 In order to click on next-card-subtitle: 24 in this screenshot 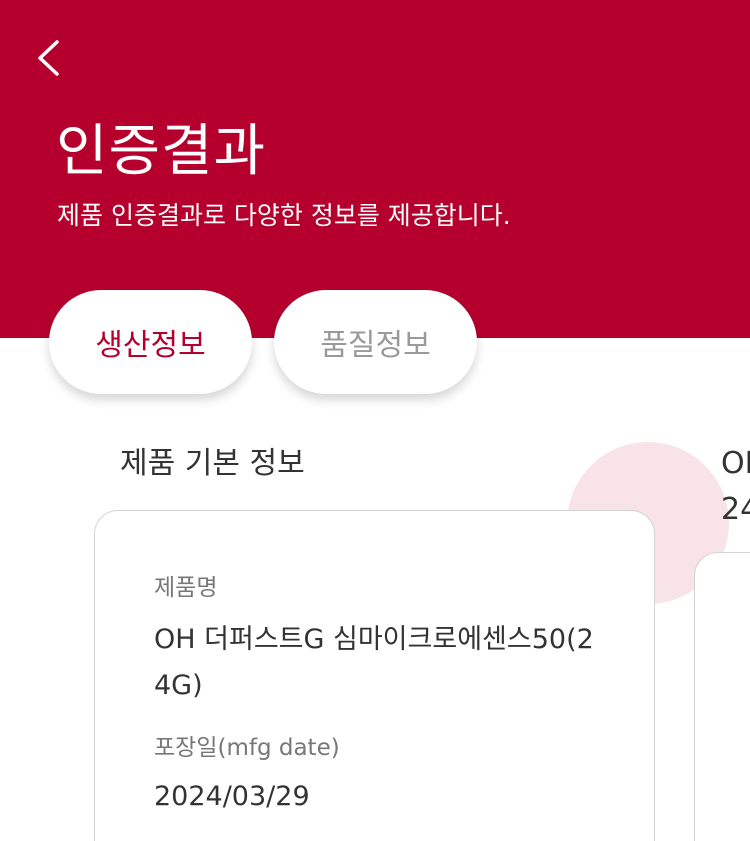, I will do `click(735, 509)`.